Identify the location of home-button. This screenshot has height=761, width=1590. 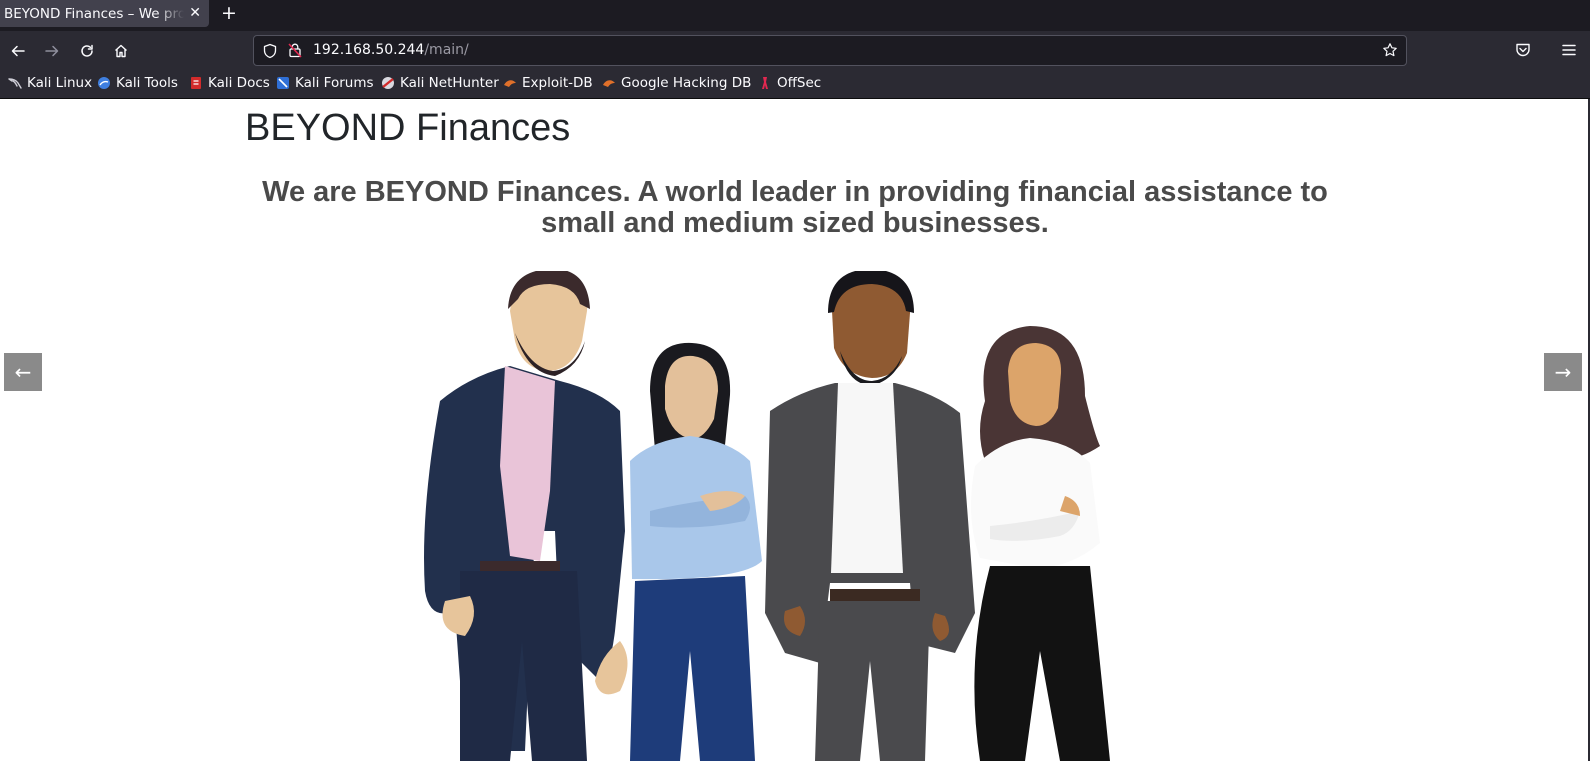
(121, 51).